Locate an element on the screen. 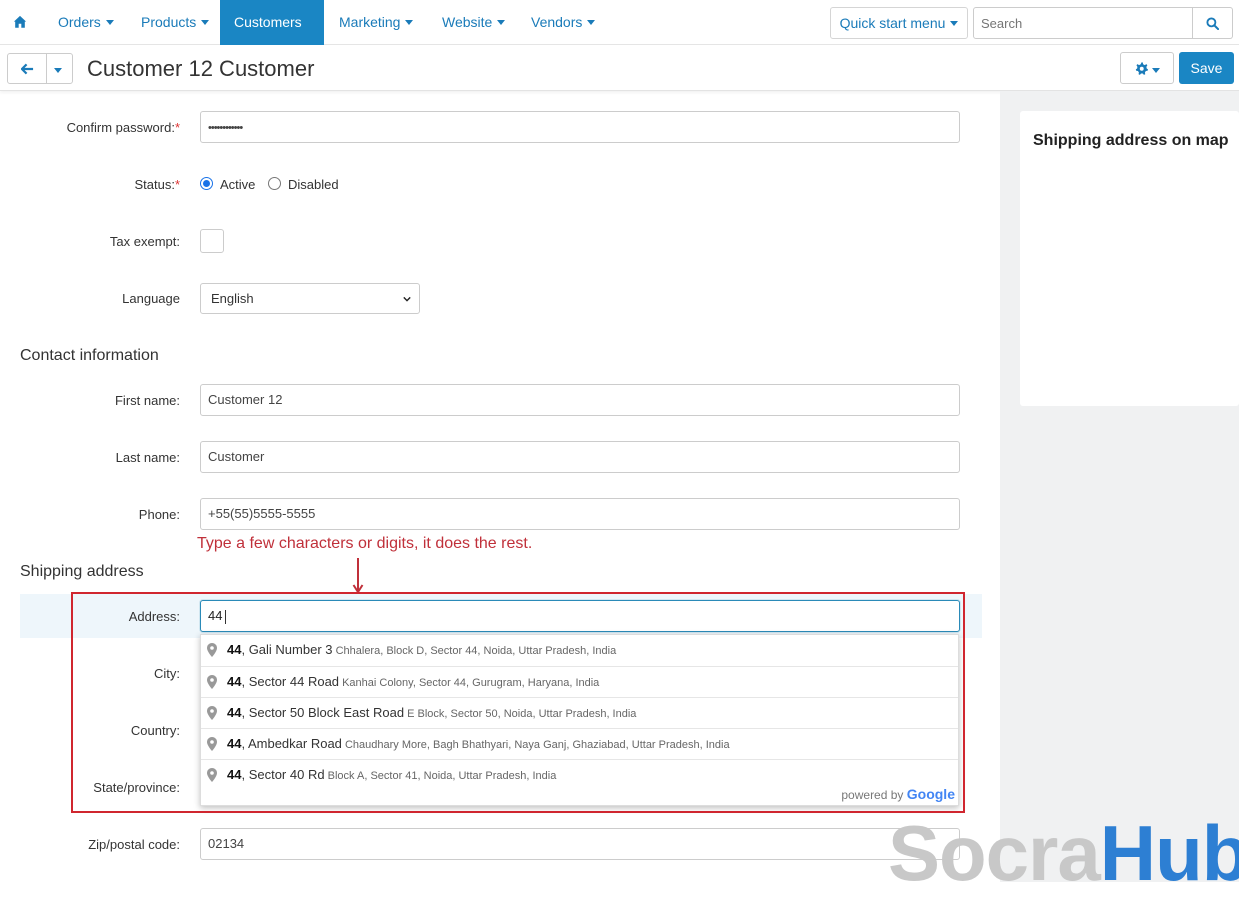 The width and height of the screenshot is (1239, 899). status-active-label: Active is located at coordinates (237, 184).